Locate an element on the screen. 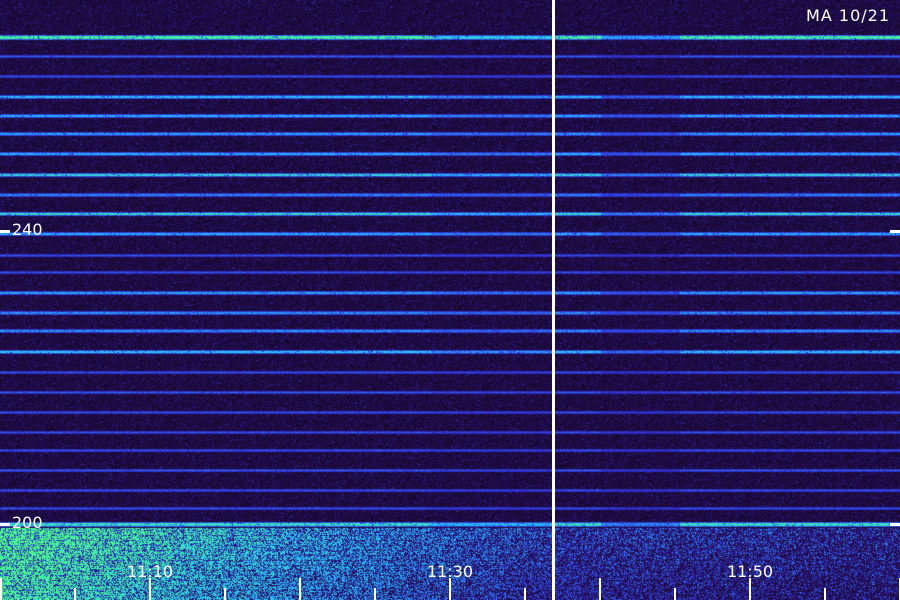 The image size is (900, 600). frequency-label-200: 200 is located at coordinates (27, 522).